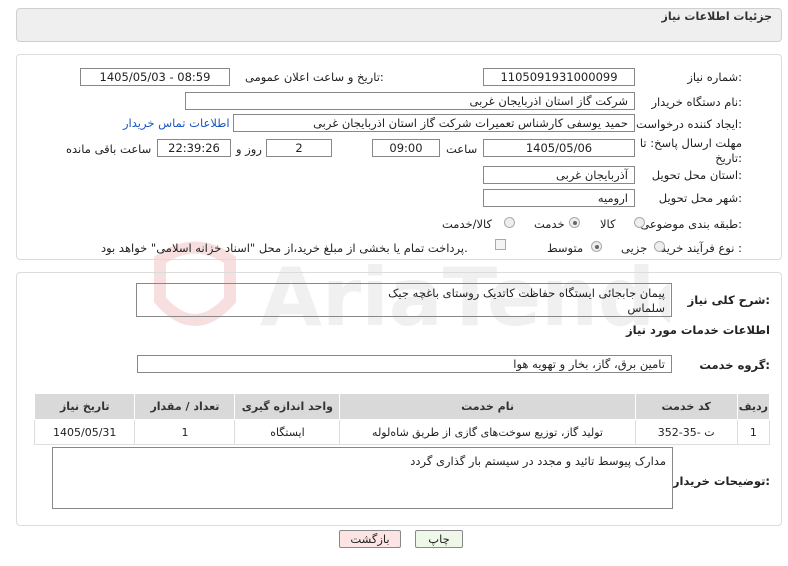 This screenshot has width=788, height=566. What do you see at coordinates (287, 432) in the screenshot?
I see `cell-unit: ایستگاه` at bounding box center [287, 432].